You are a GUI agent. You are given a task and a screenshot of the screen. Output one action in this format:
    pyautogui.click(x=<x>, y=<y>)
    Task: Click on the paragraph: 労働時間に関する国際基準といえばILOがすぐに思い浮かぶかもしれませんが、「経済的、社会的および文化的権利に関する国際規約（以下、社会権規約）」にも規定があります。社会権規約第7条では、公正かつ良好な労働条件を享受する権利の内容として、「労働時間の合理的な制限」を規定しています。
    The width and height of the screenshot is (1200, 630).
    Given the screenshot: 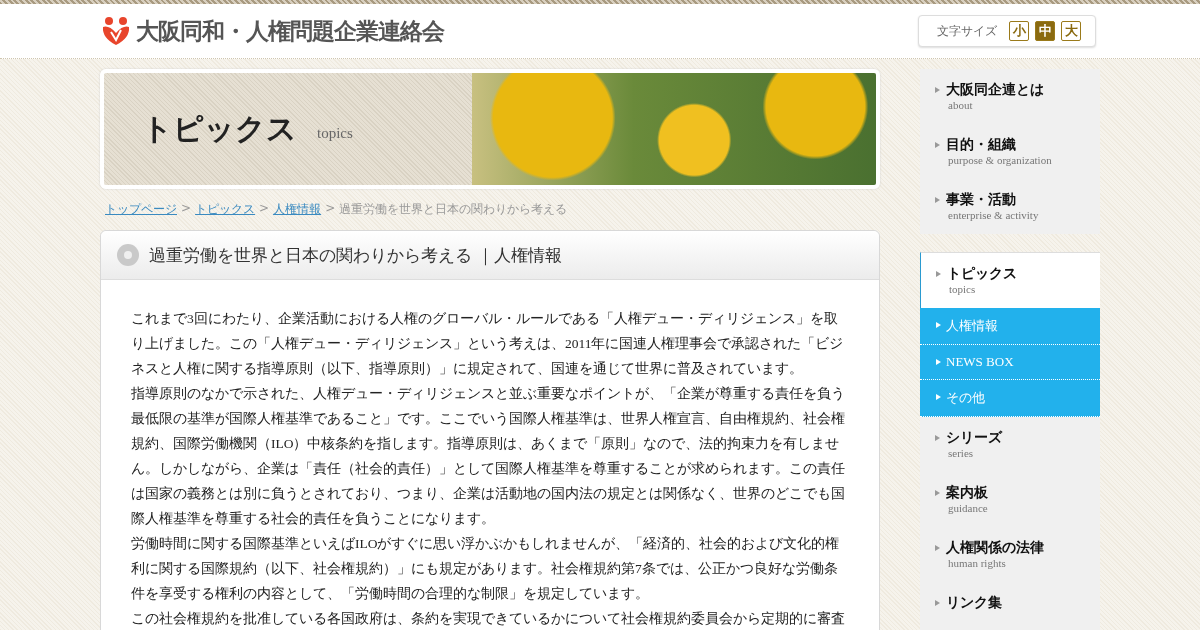 What is the action you would take?
    pyautogui.click(x=486, y=569)
    